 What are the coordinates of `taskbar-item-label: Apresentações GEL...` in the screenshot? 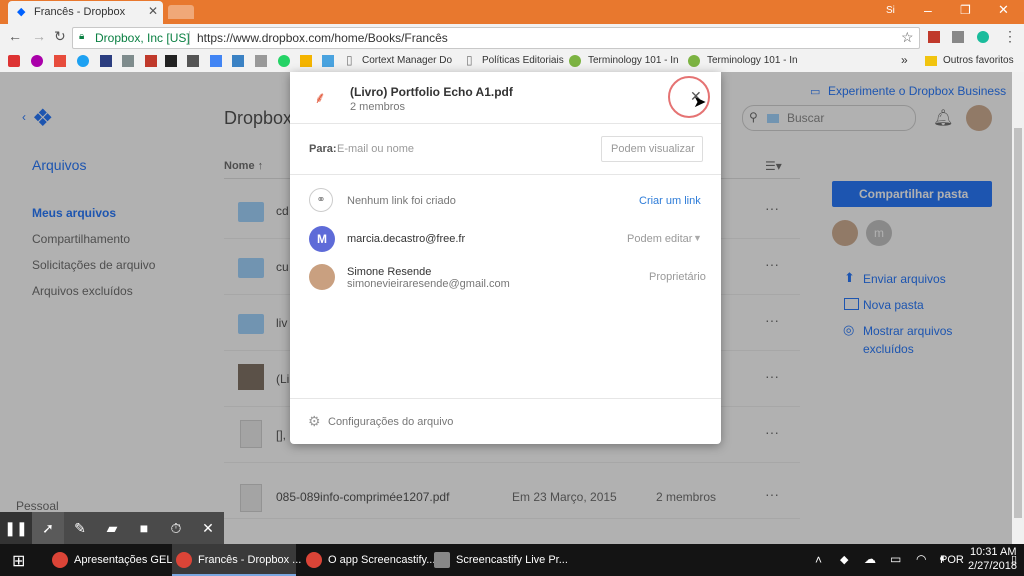 It's located at (128, 560).